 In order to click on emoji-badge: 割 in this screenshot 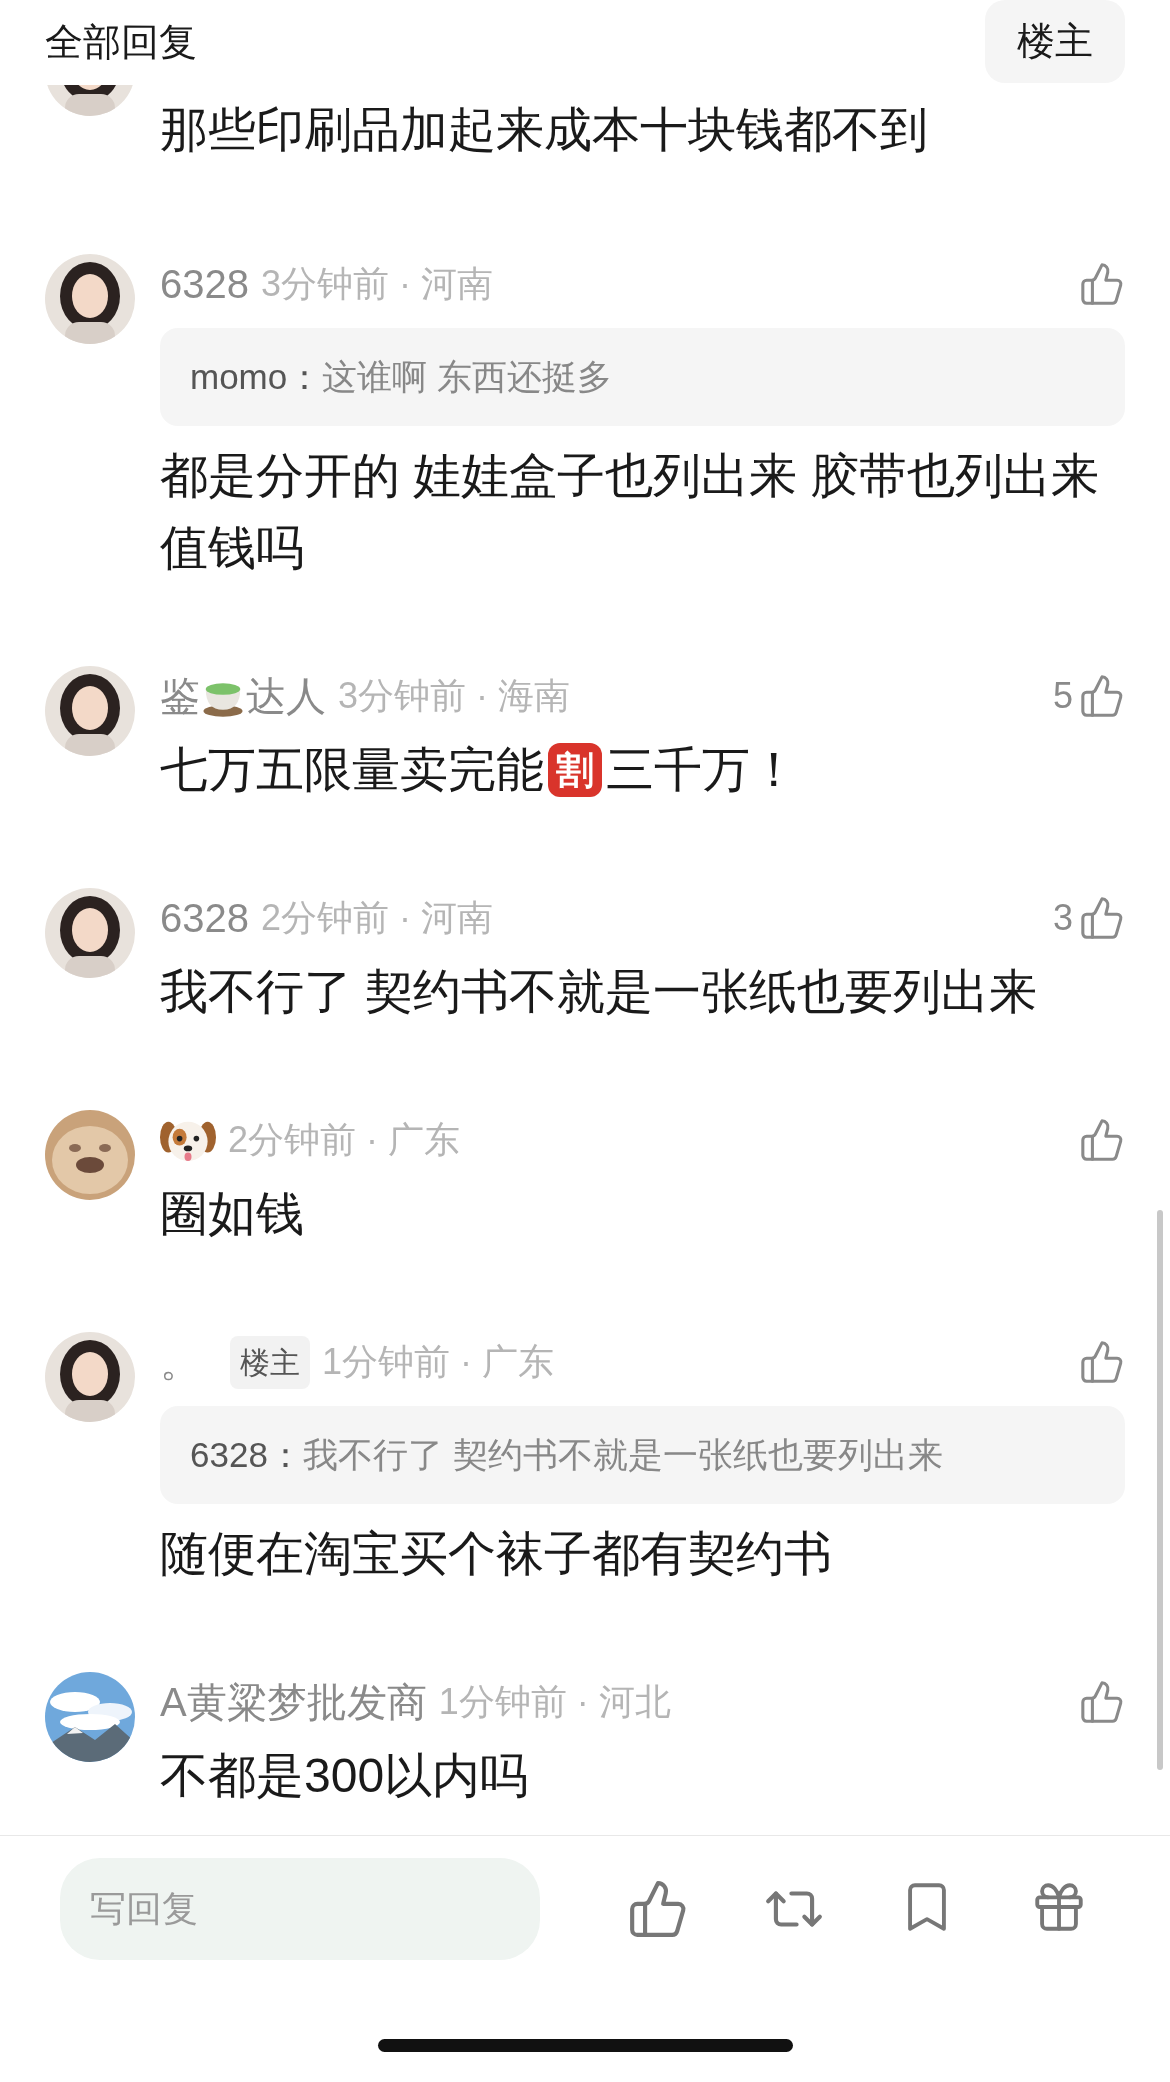, I will do `click(575, 770)`.